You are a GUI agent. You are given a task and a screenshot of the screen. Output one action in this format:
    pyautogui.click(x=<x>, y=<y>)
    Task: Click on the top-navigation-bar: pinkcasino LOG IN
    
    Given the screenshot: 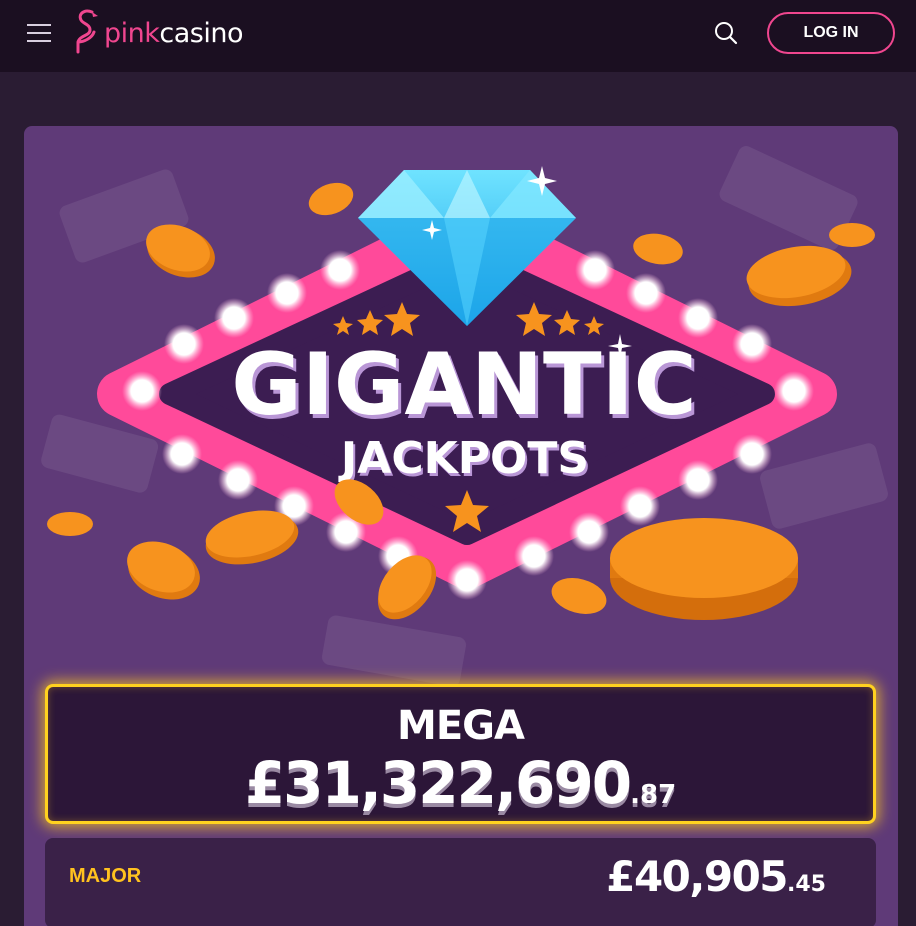 What is the action you would take?
    pyautogui.click(x=458, y=36)
    